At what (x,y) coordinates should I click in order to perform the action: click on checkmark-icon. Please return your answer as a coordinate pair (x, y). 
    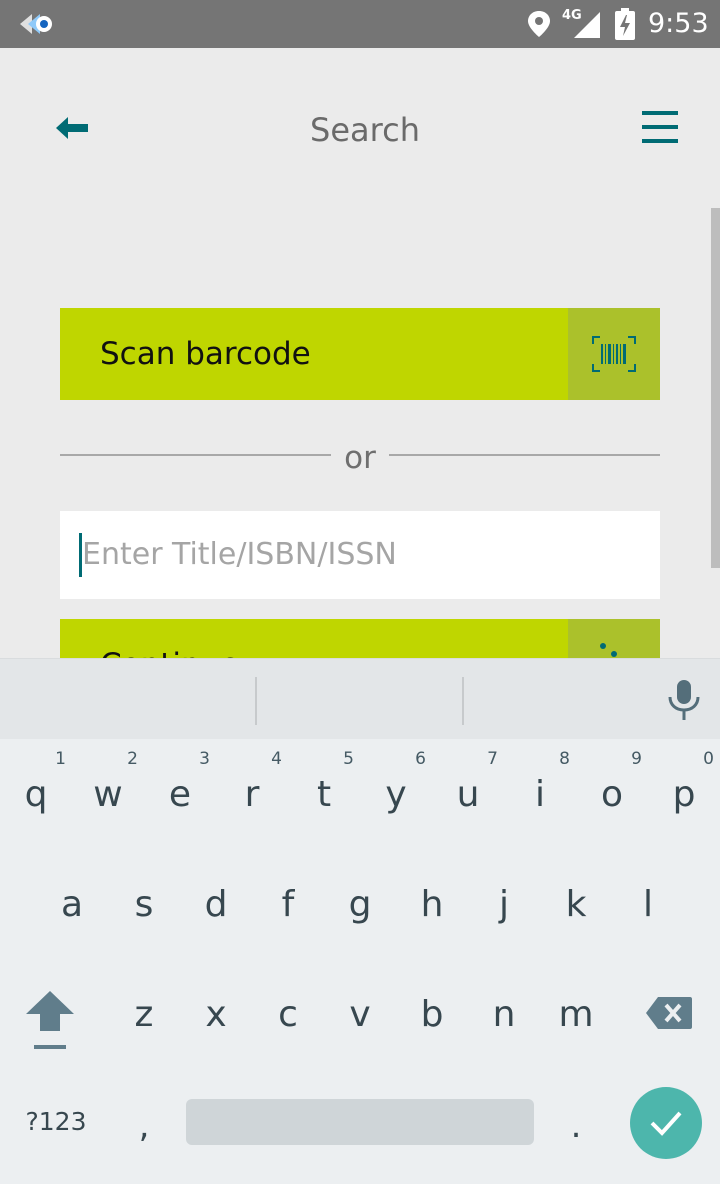
    Looking at the image, I should click on (666, 1123).